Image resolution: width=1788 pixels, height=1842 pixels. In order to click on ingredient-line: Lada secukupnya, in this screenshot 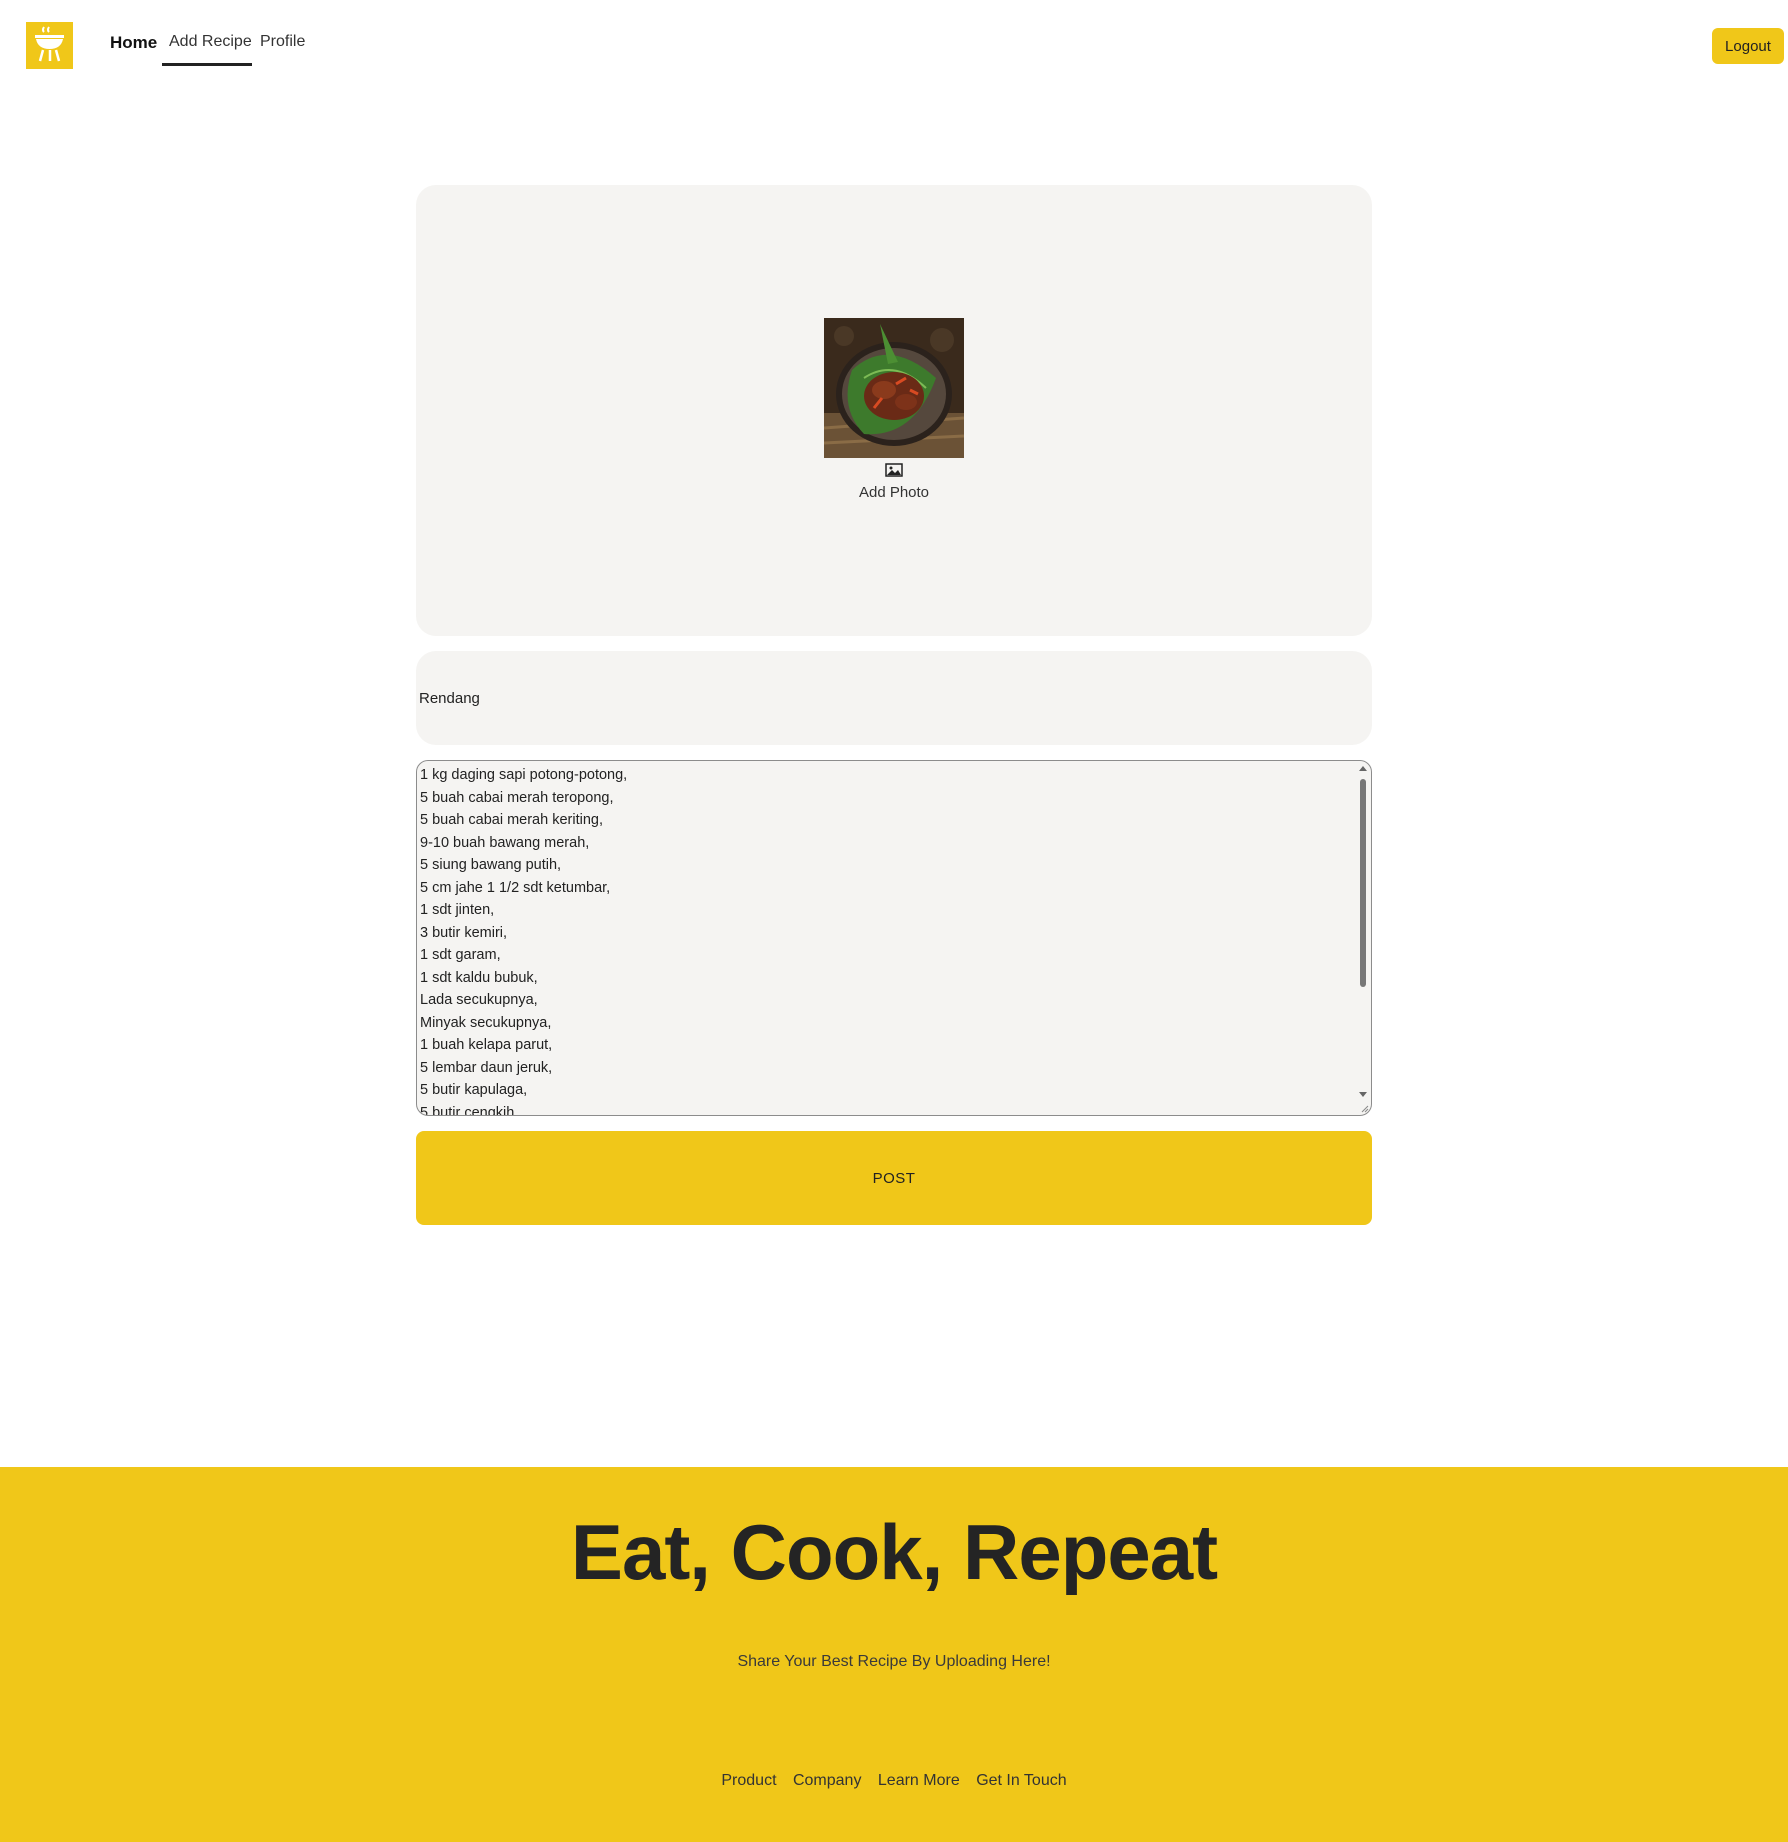, I will do `click(479, 1000)`.